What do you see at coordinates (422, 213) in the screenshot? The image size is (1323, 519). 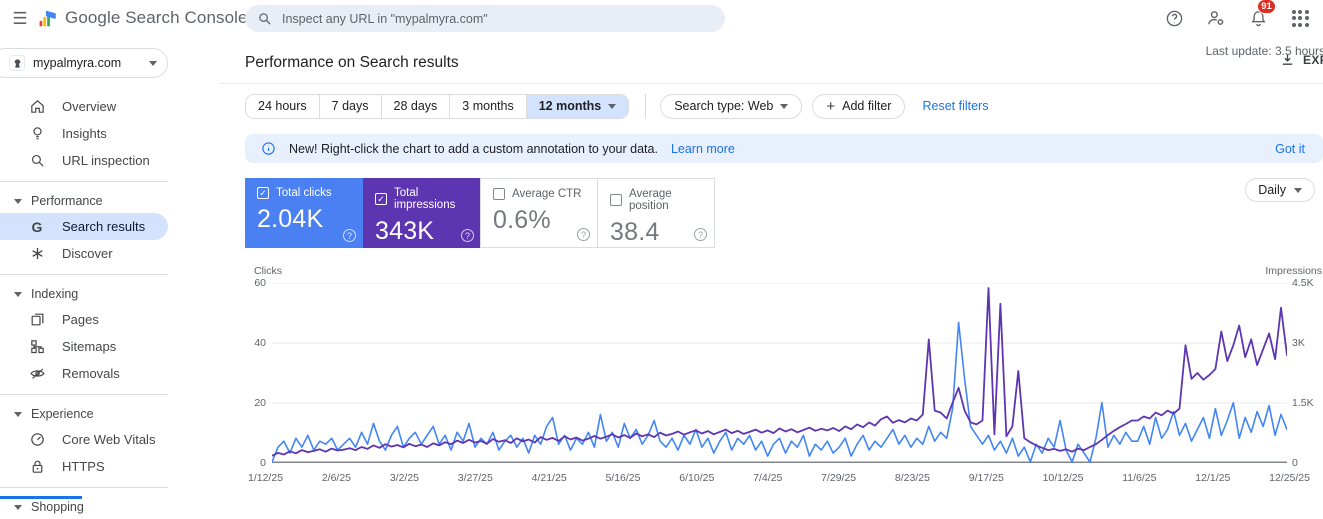 I see `total-impressions-card: ✓ Total impressions 343K ?` at bounding box center [422, 213].